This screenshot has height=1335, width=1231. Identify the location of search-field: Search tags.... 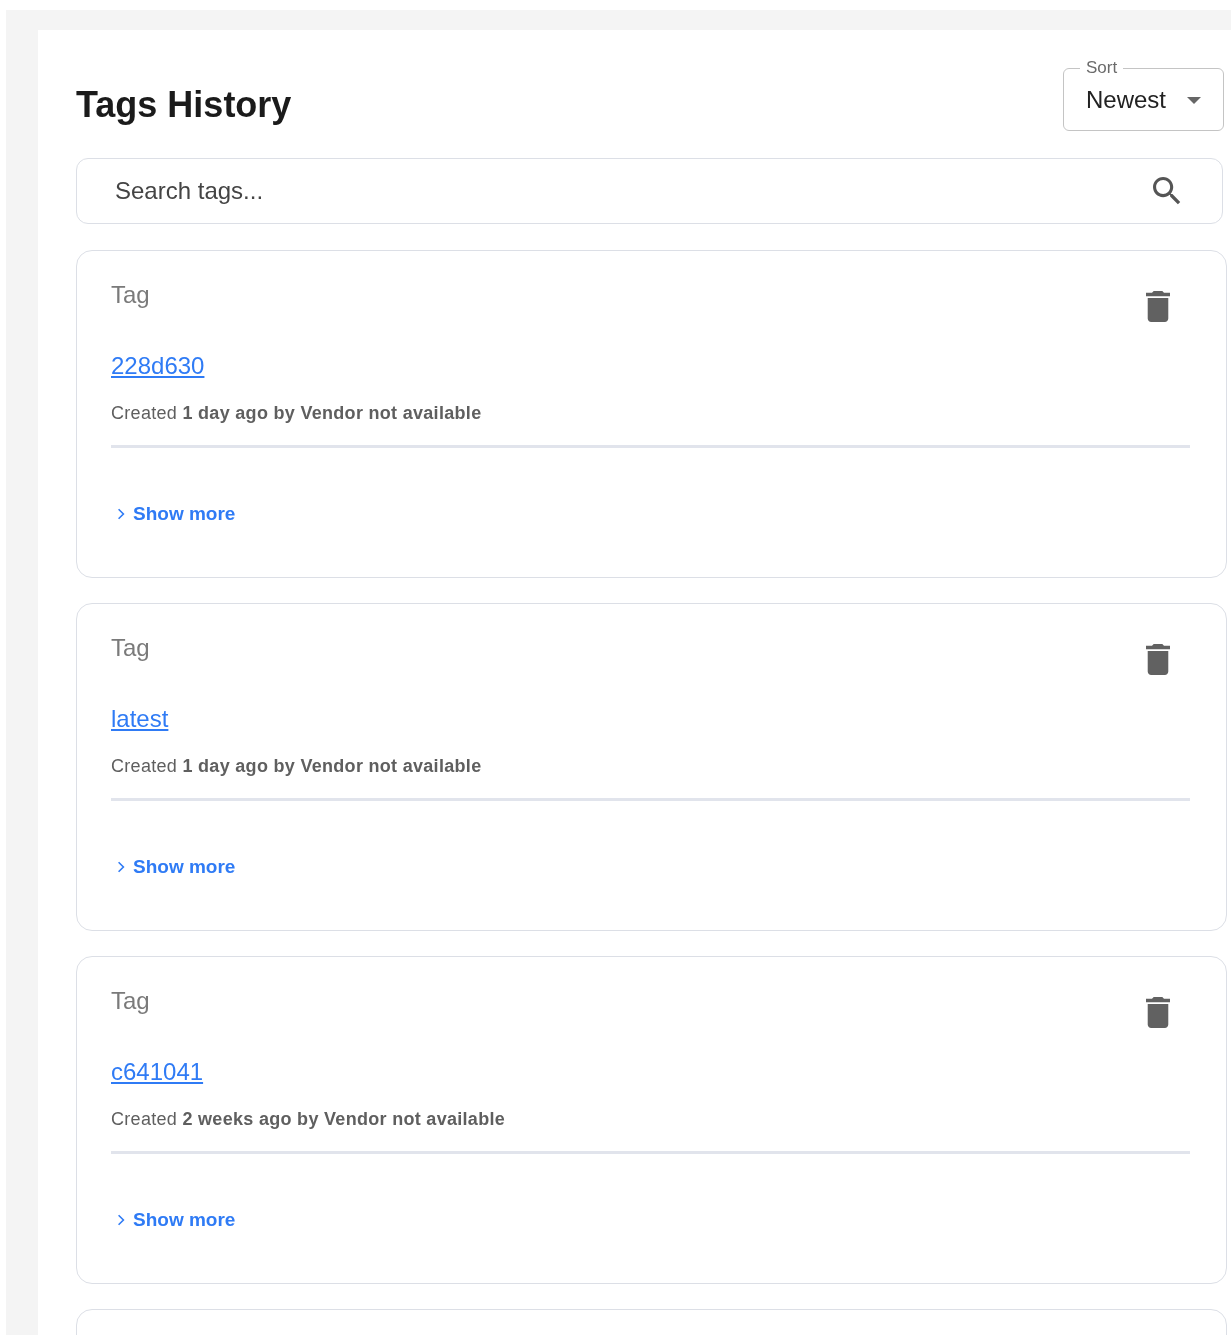
(649, 191).